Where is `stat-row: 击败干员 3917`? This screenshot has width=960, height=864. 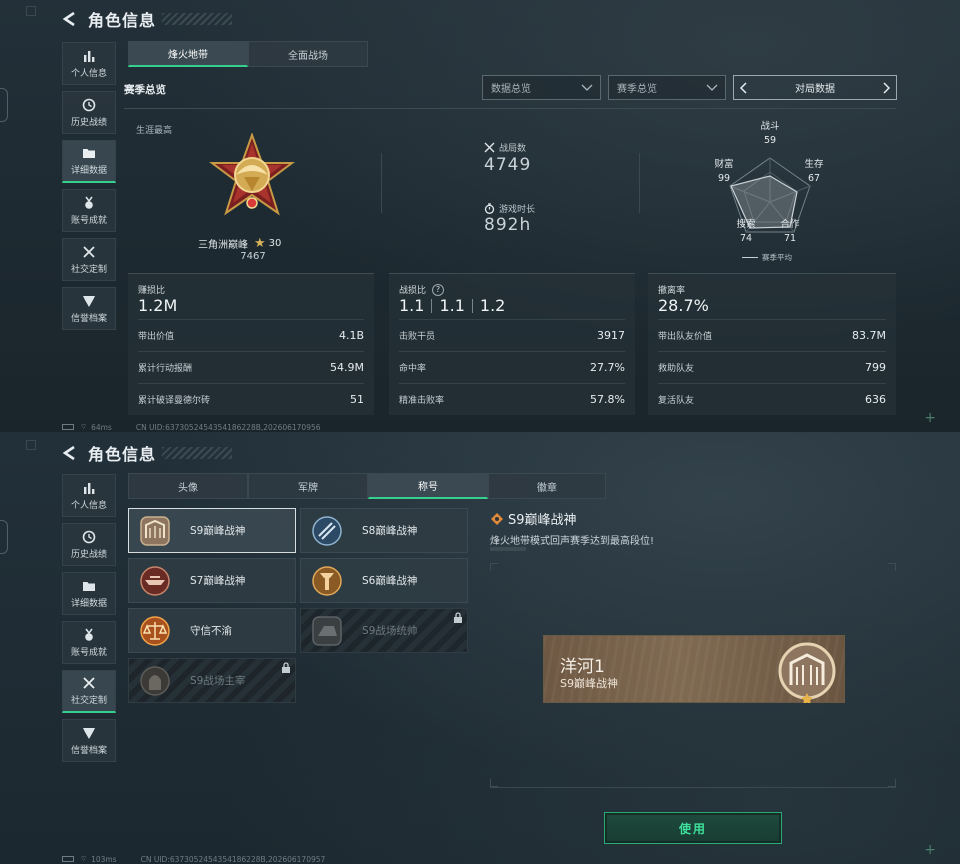
stat-row: 击败干员 3917 is located at coordinates (512, 335).